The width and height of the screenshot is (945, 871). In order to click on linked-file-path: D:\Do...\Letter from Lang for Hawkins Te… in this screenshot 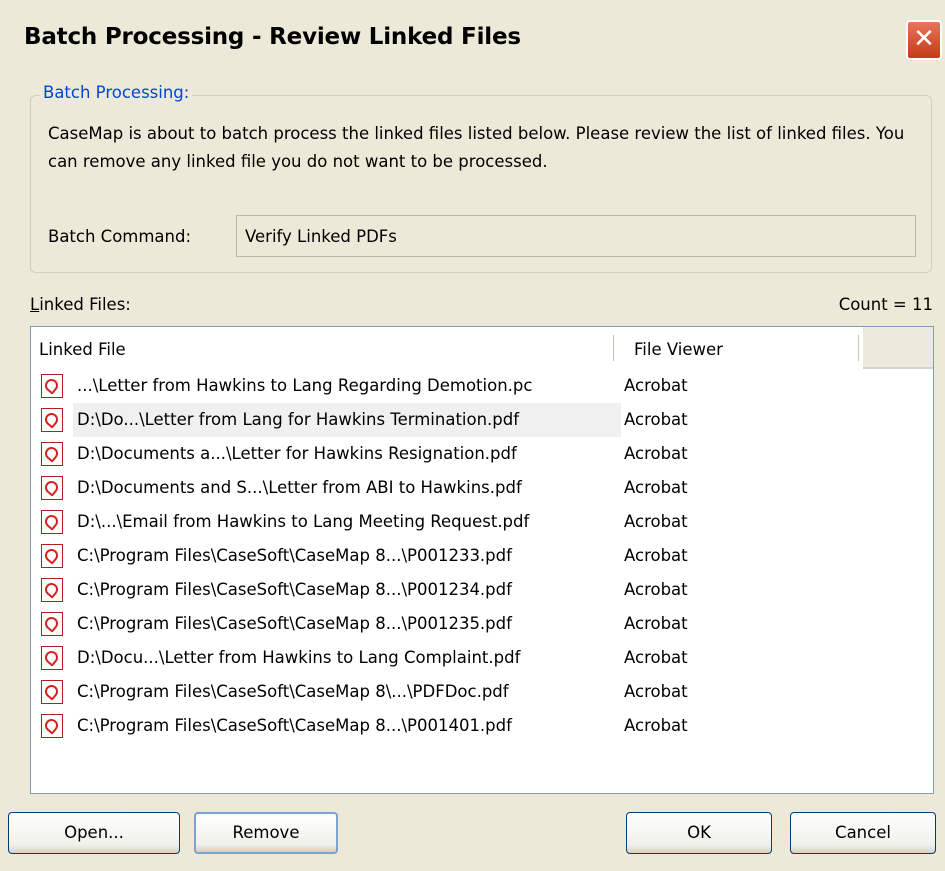, I will do `click(298, 419)`.